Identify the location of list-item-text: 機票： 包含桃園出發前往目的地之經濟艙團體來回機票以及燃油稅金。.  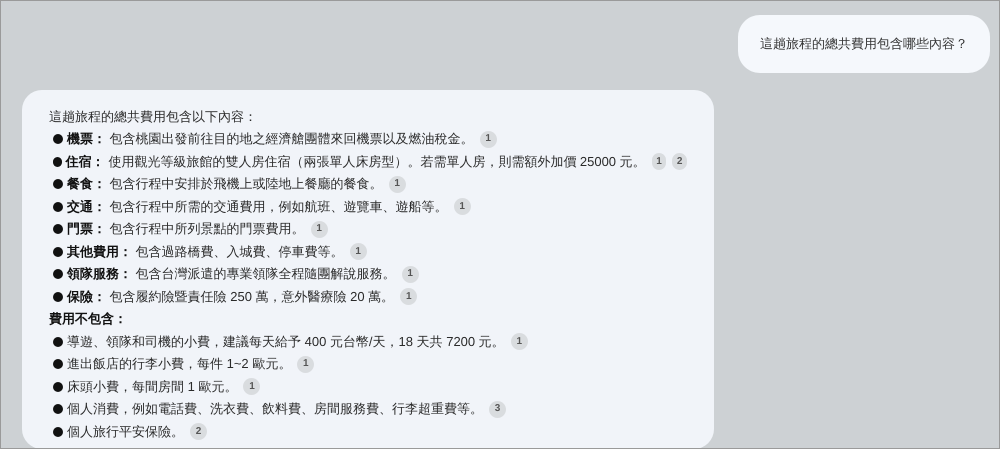
(270, 139).